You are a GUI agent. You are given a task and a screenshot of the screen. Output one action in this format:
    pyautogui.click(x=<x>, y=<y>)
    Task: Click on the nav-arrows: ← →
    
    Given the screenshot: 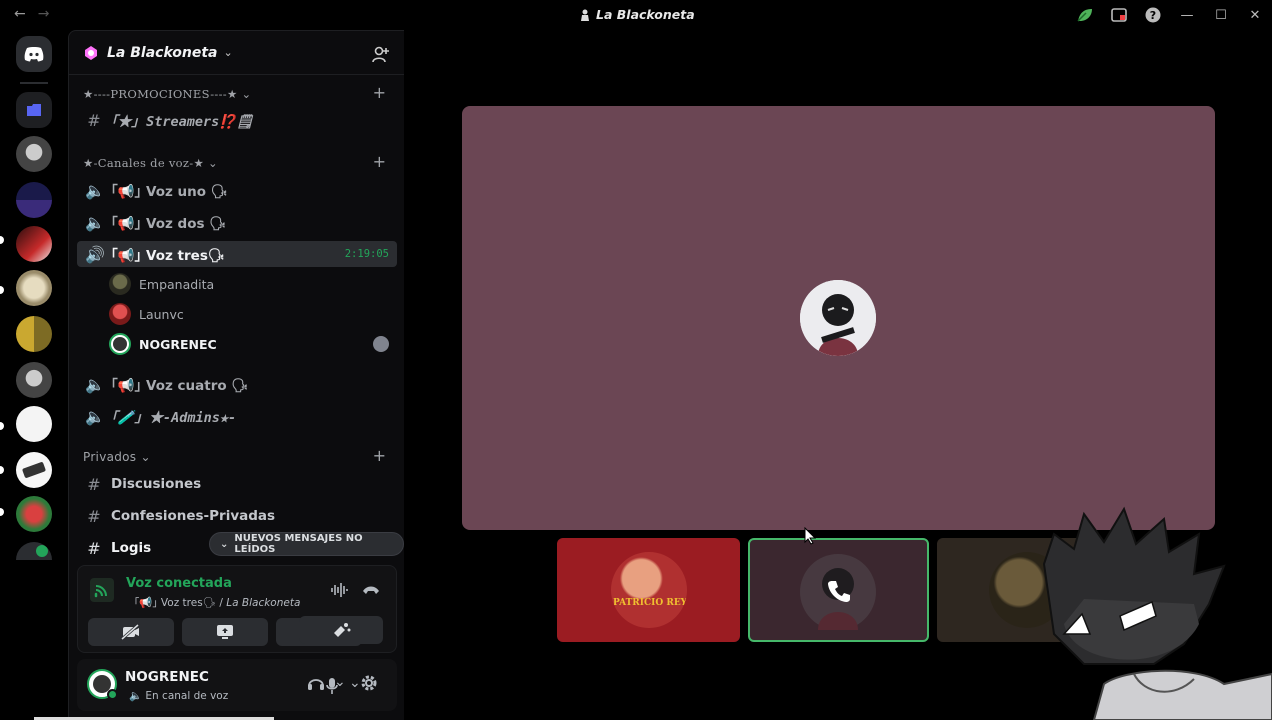 What is the action you would take?
    pyautogui.click(x=31, y=14)
    